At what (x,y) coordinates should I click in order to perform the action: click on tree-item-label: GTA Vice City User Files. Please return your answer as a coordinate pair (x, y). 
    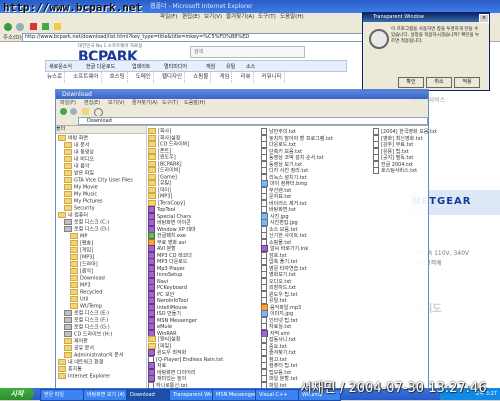
    Looking at the image, I should click on (103, 180).